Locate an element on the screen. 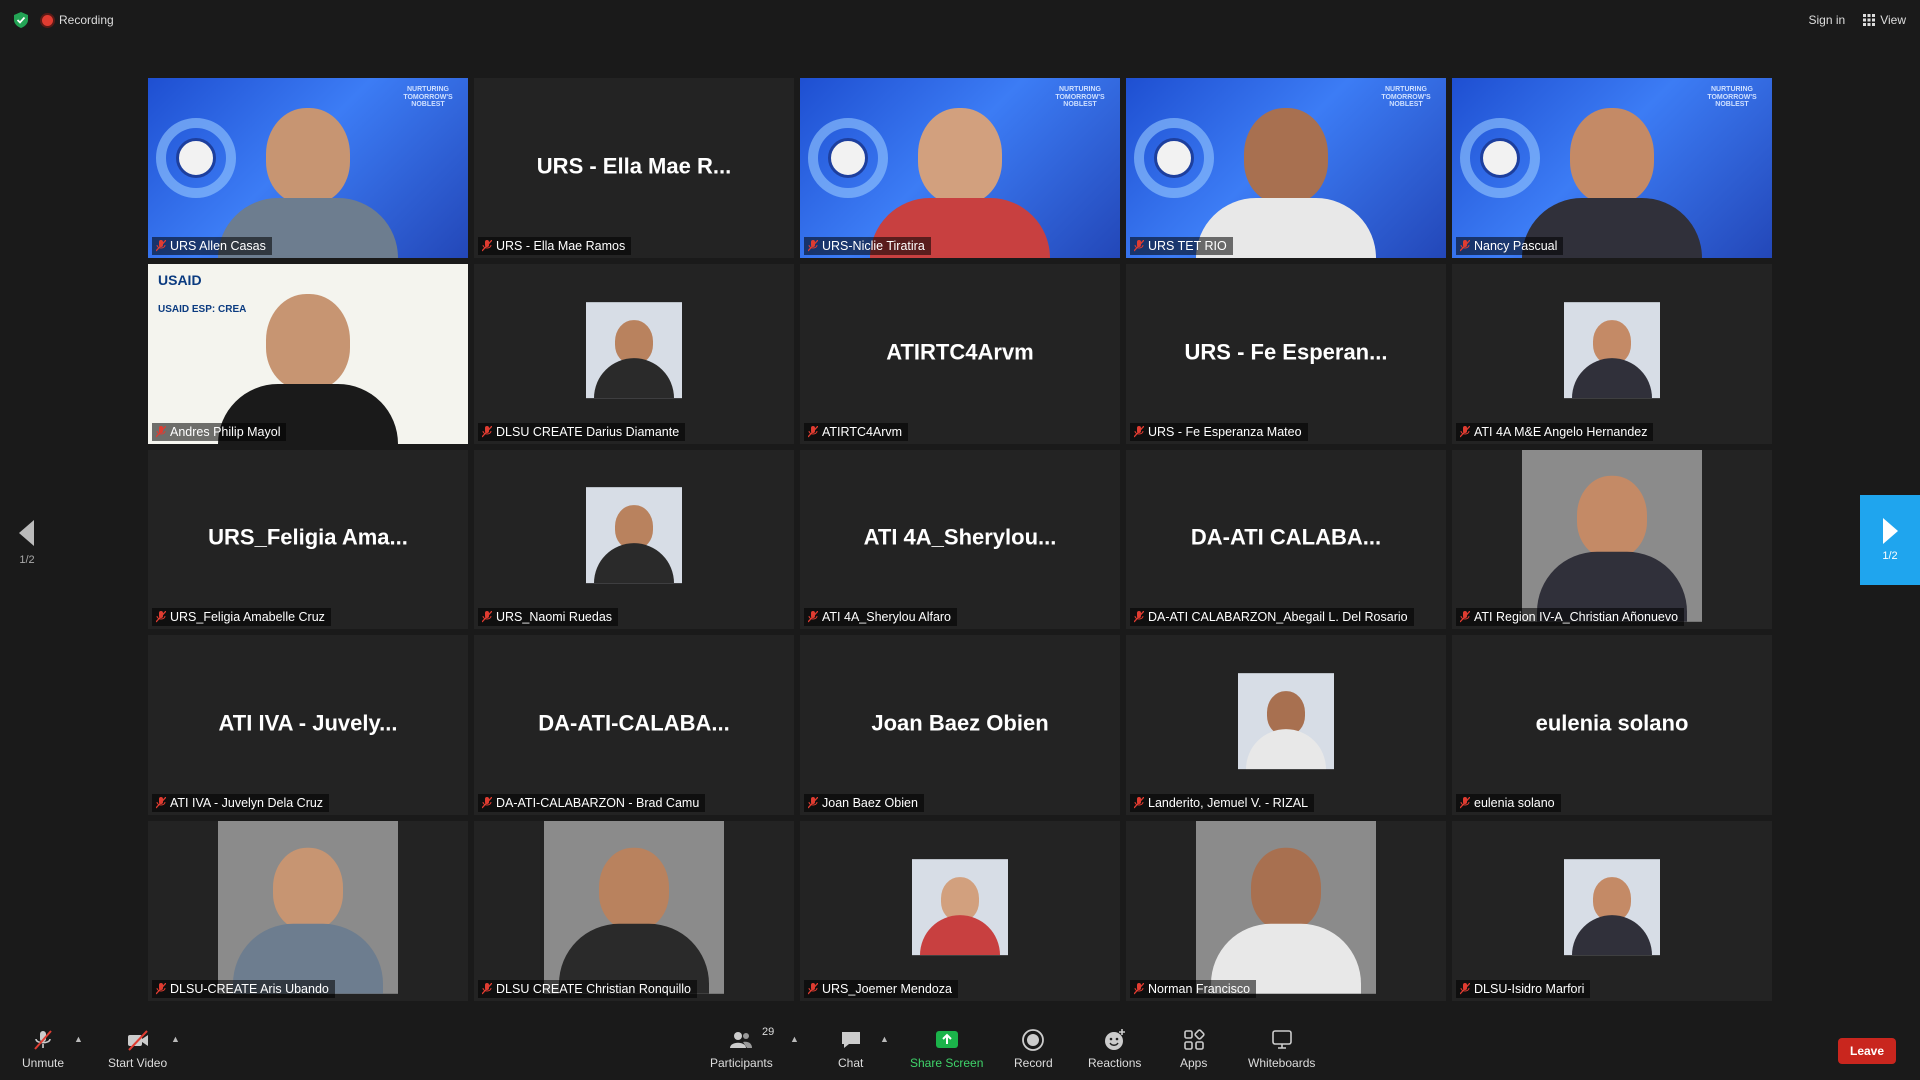 Image resolution: width=1920 pixels, height=1080 pixels. participant-name-caption: URS - Fe Esperanza Mateo is located at coordinates (1219, 431).